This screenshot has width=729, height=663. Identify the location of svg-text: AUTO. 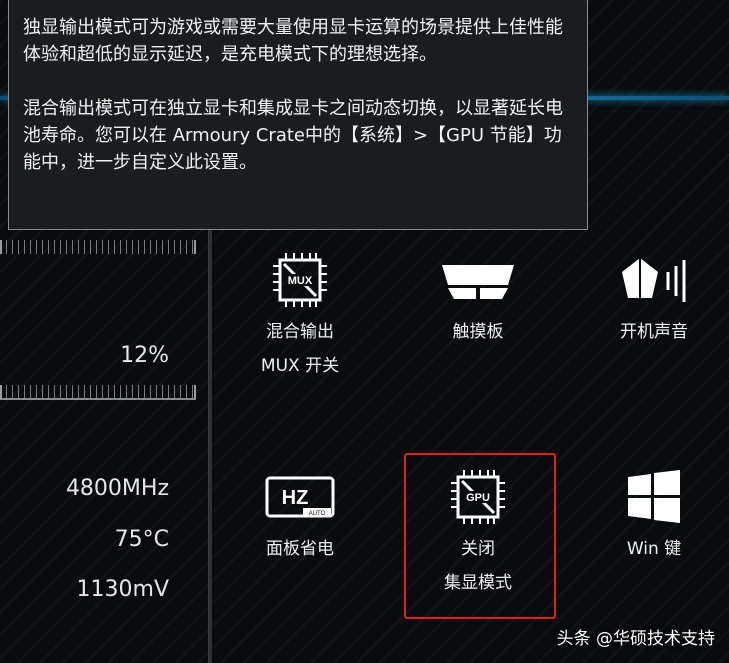
(317, 514).